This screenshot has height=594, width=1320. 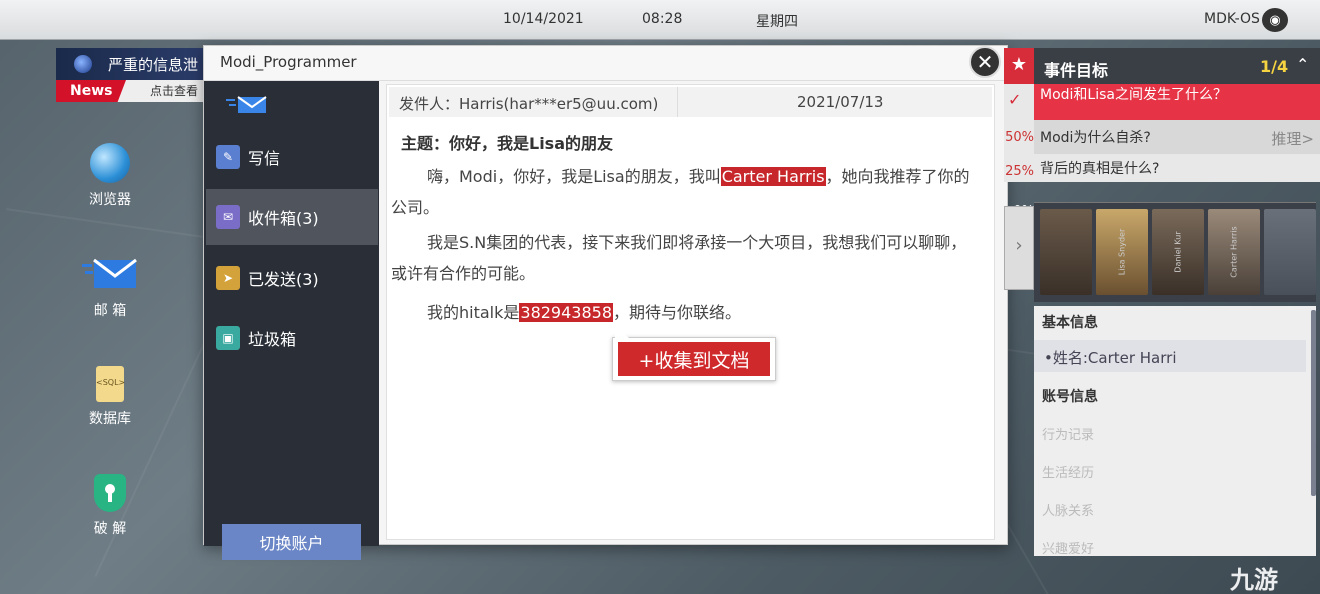 I want to click on chevron-up-icon: ⌃, so click(x=1302, y=64).